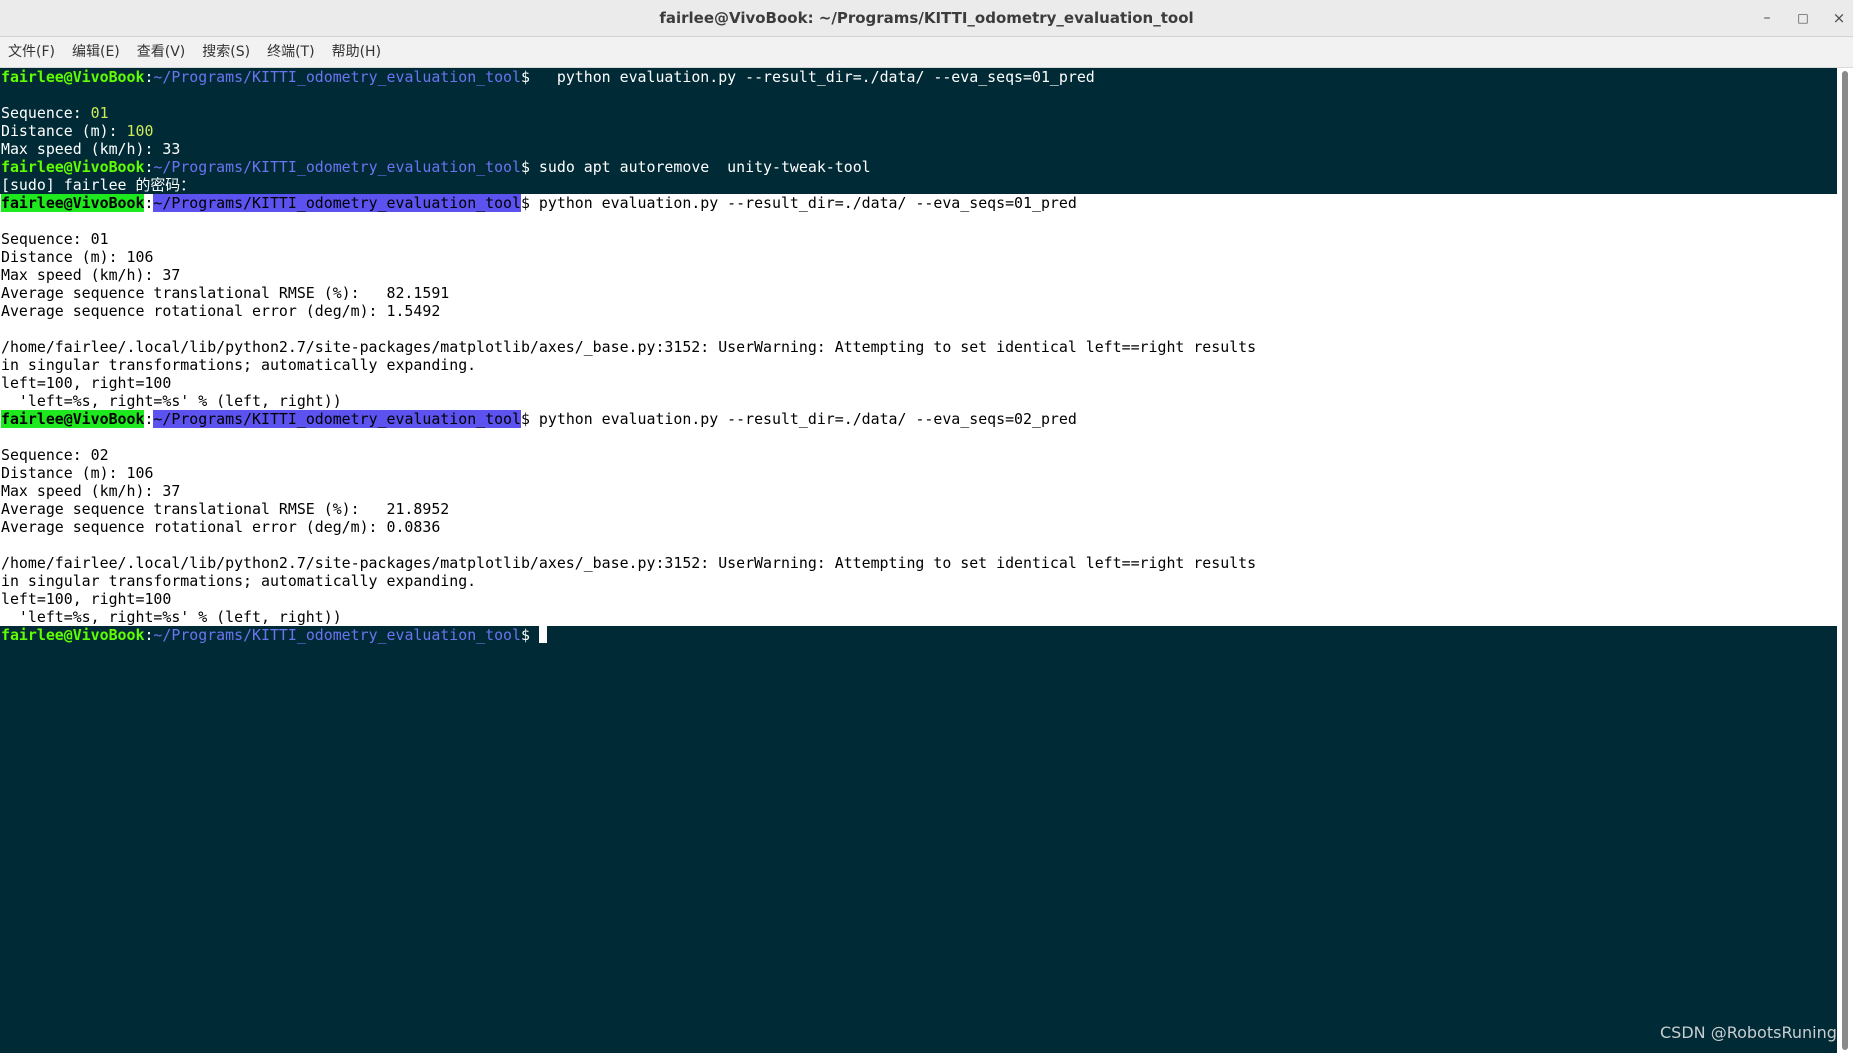  What do you see at coordinates (534, 635) in the screenshot?
I see `command-text` at bounding box center [534, 635].